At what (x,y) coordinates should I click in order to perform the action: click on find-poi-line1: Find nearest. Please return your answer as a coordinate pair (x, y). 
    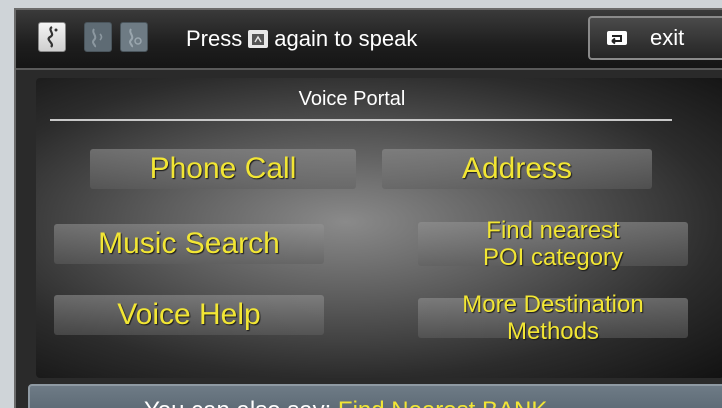
    Looking at the image, I should click on (553, 230).